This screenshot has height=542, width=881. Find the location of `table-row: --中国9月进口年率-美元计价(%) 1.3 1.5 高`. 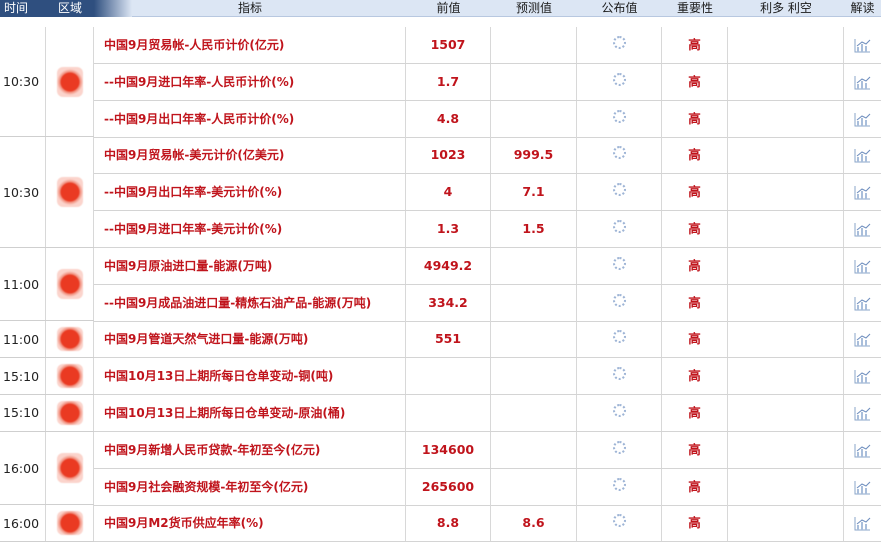

table-row: --中国9月进口年率-美元计价(%) 1.3 1.5 高 is located at coordinates (487, 229).